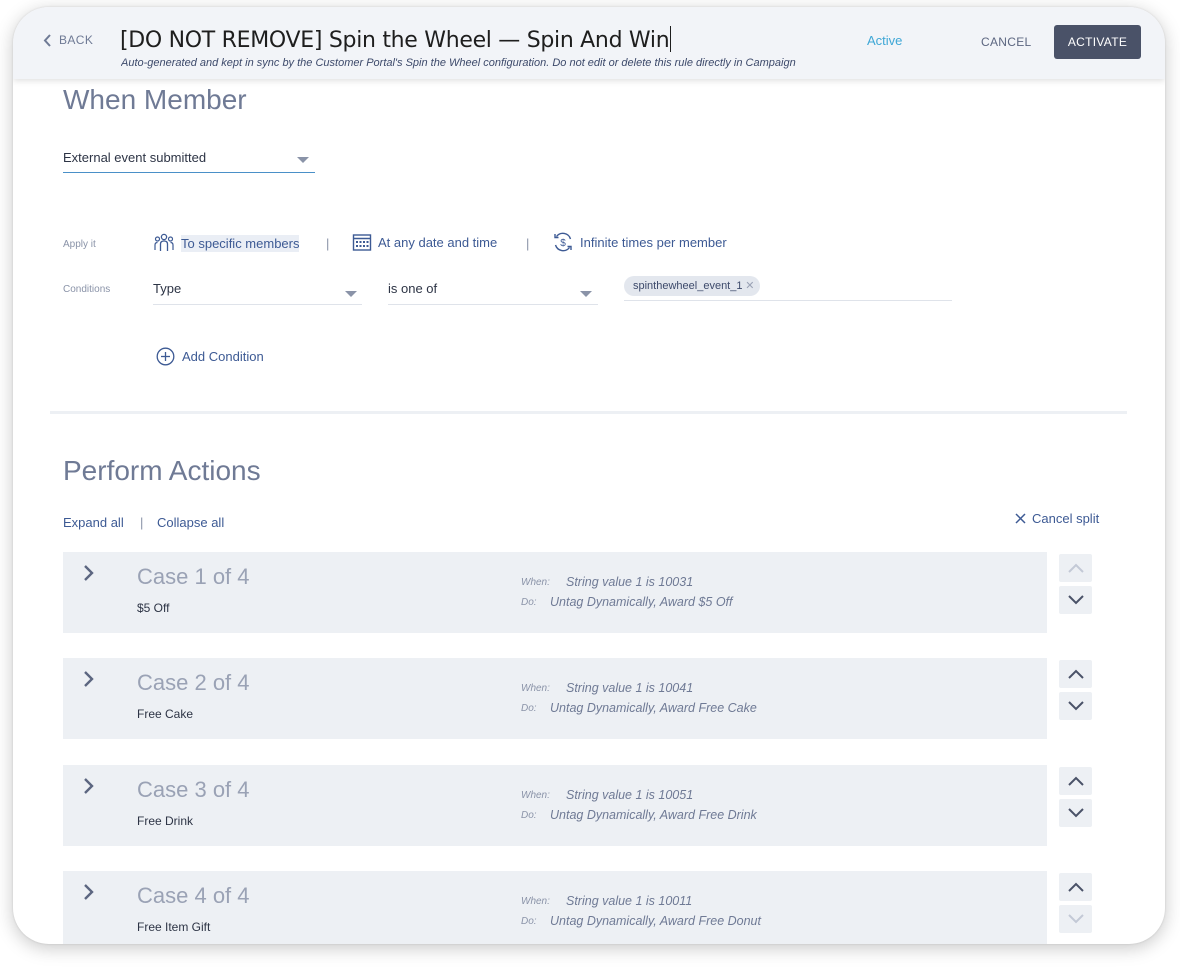  What do you see at coordinates (788, 287) in the screenshot?
I see `condition-values-field: spinthewheel_event_1 ✕` at bounding box center [788, 287].